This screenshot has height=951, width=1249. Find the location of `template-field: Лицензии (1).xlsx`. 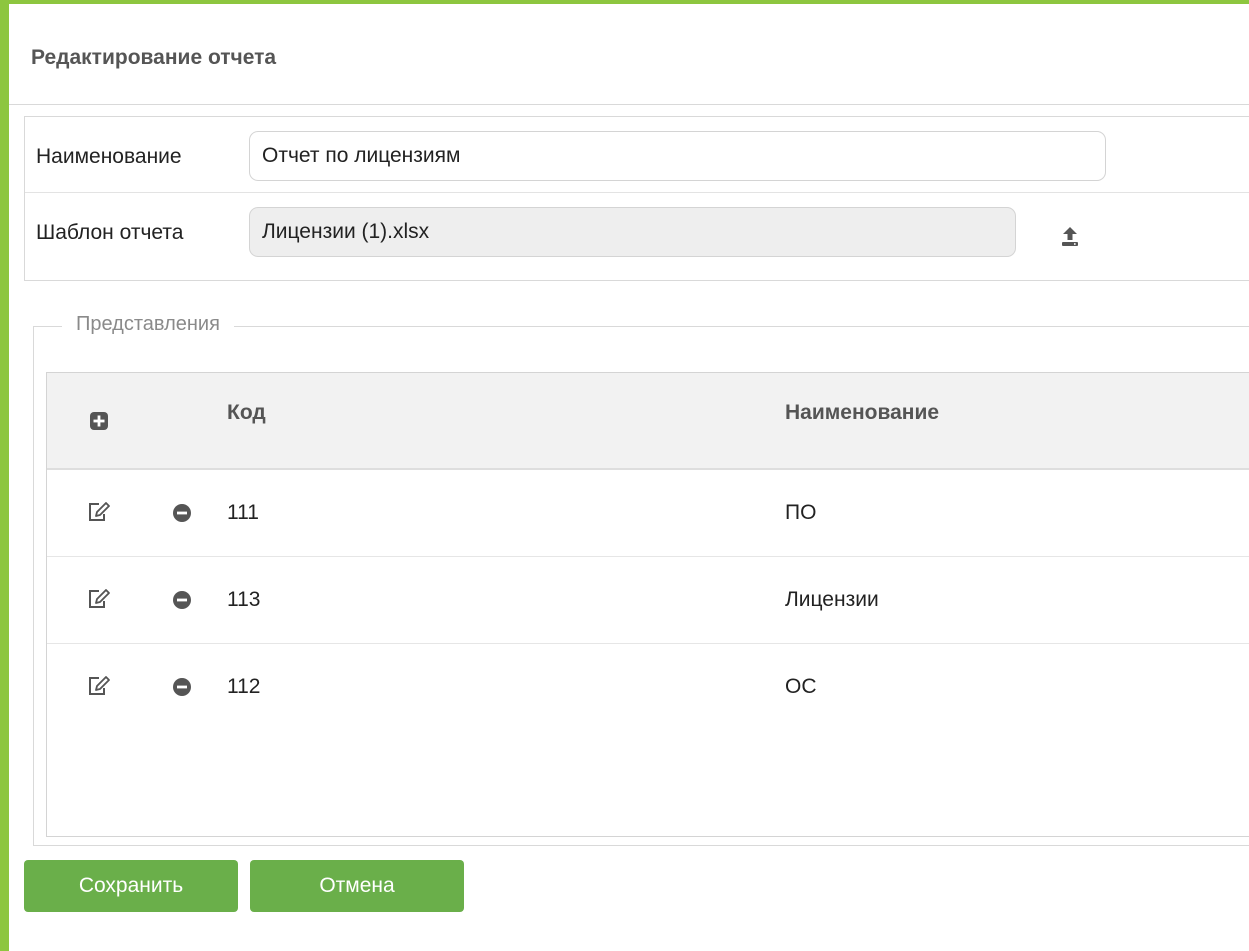

template-field: Лицензии (1).xlsx is located at coordinates (632, 232).